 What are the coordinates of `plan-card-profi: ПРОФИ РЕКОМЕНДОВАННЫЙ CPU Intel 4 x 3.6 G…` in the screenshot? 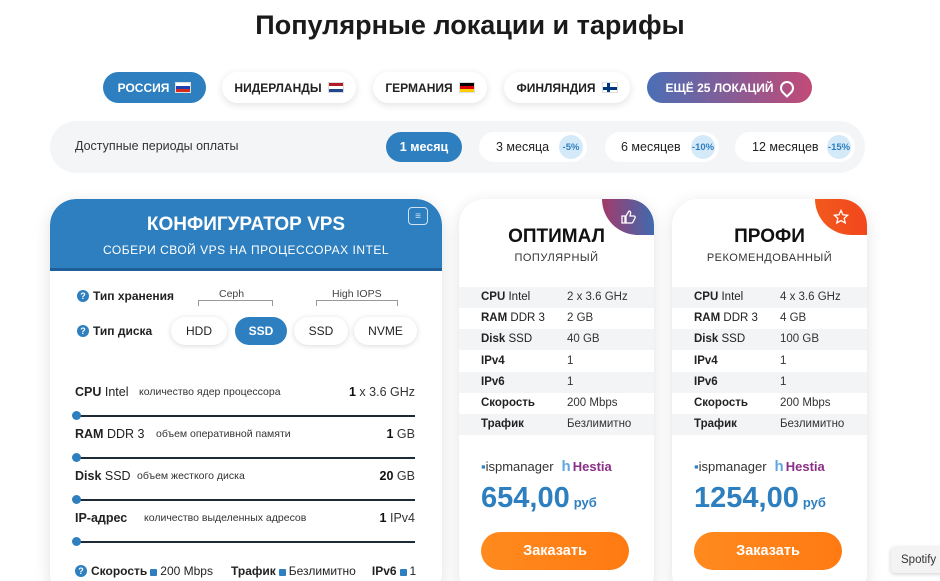 It's located at (769, 390).